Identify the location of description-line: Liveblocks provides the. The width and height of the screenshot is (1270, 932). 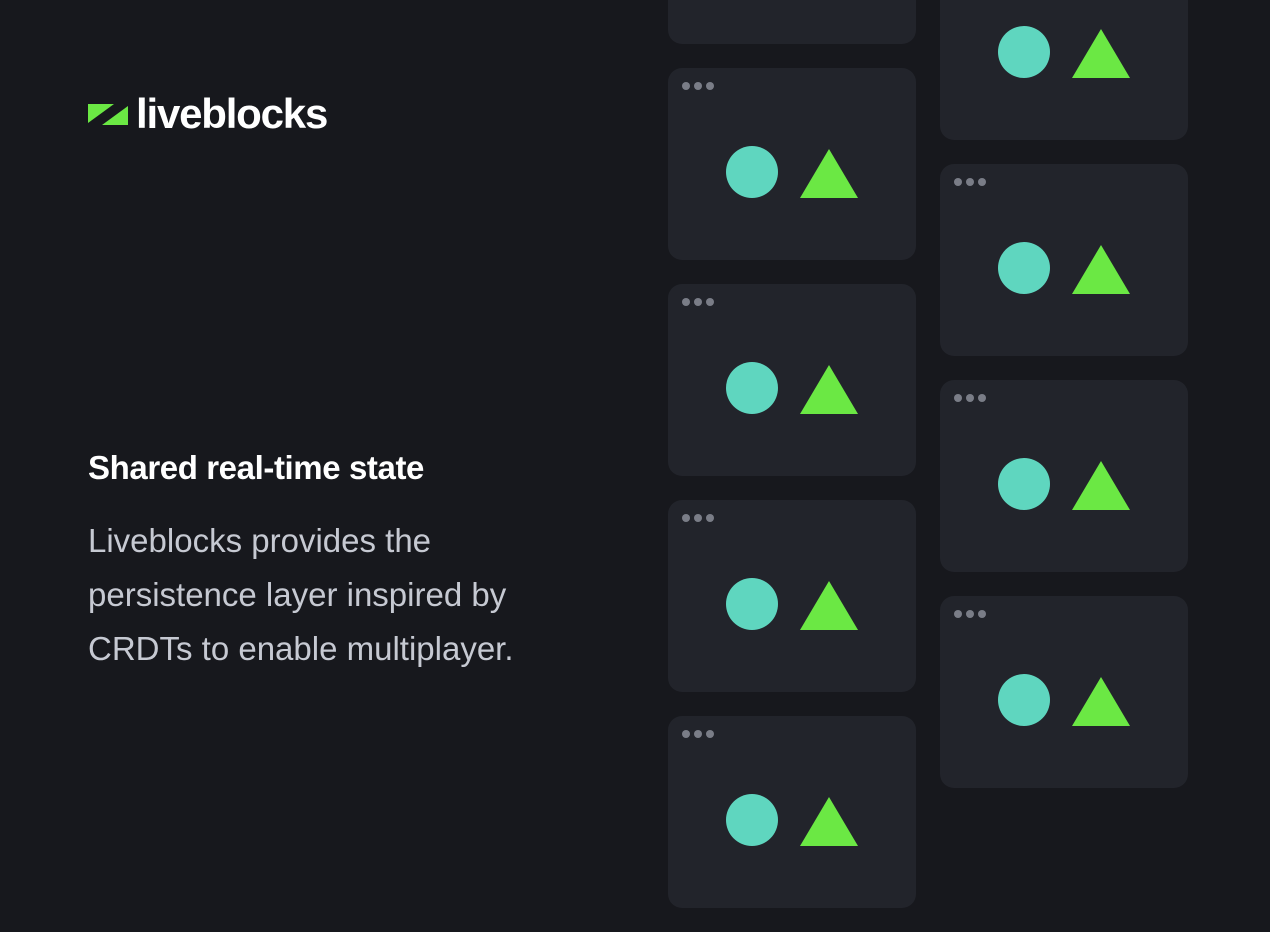
(260, 540).